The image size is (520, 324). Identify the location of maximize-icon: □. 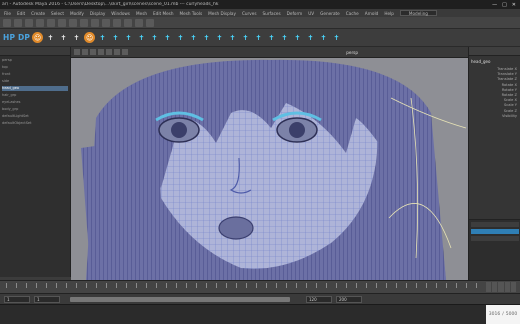
(504, 5).